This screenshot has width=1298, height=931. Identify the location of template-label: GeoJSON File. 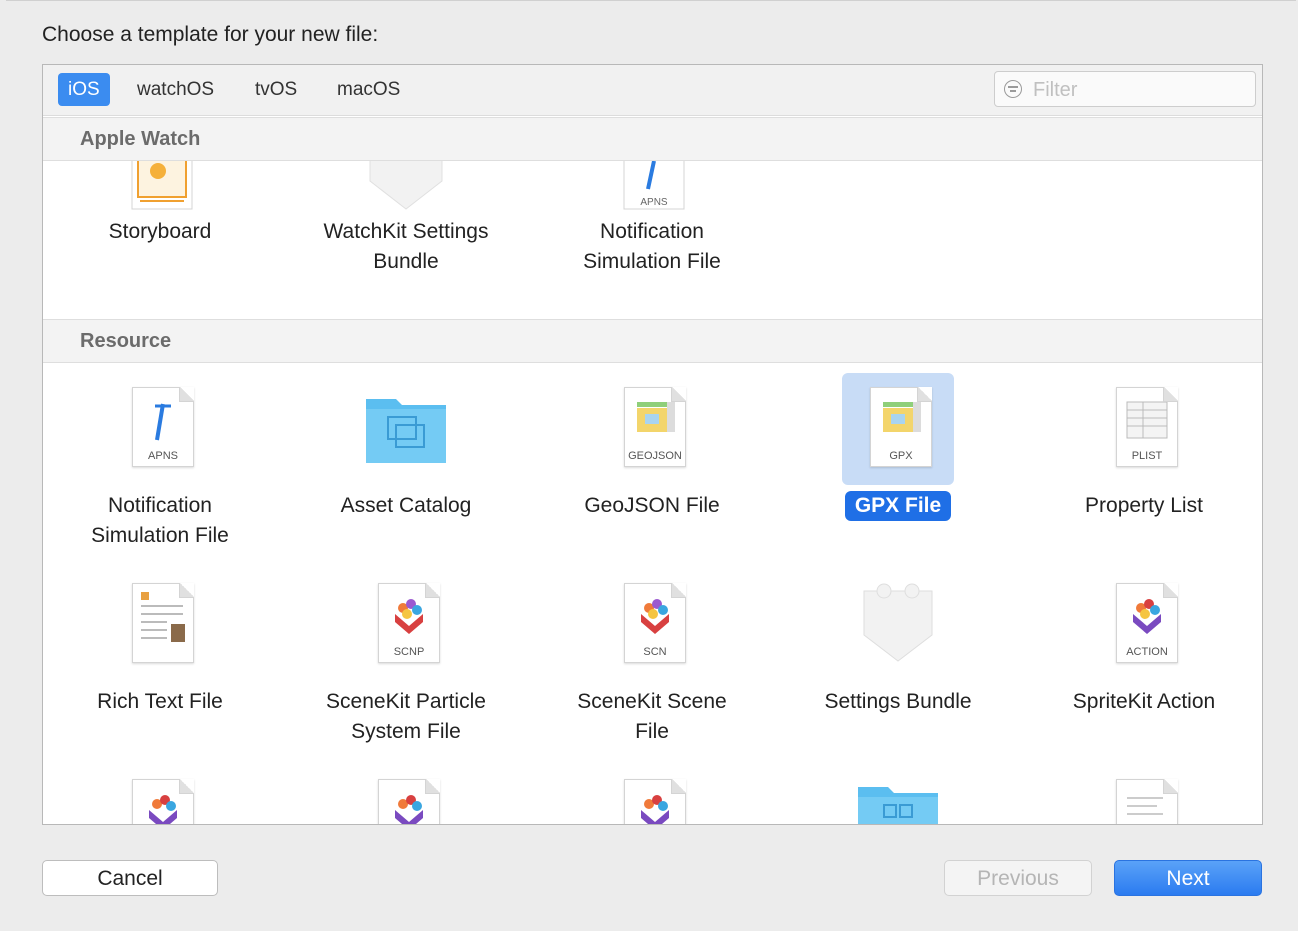
(652, 505).